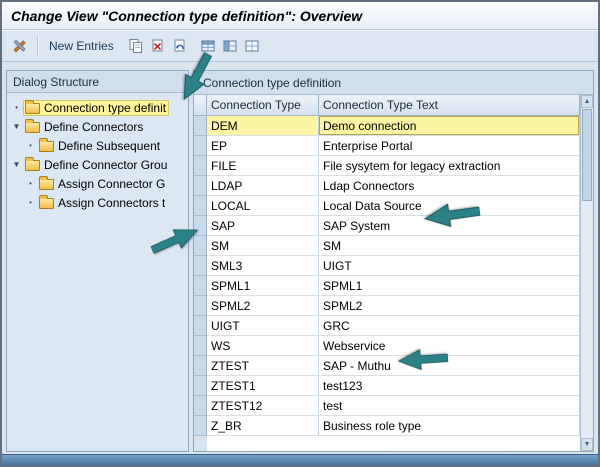 The height and width of the screenshot is (467, 600). I want to click on cell-connection-type-text: Demo connection, so click(449, 126).